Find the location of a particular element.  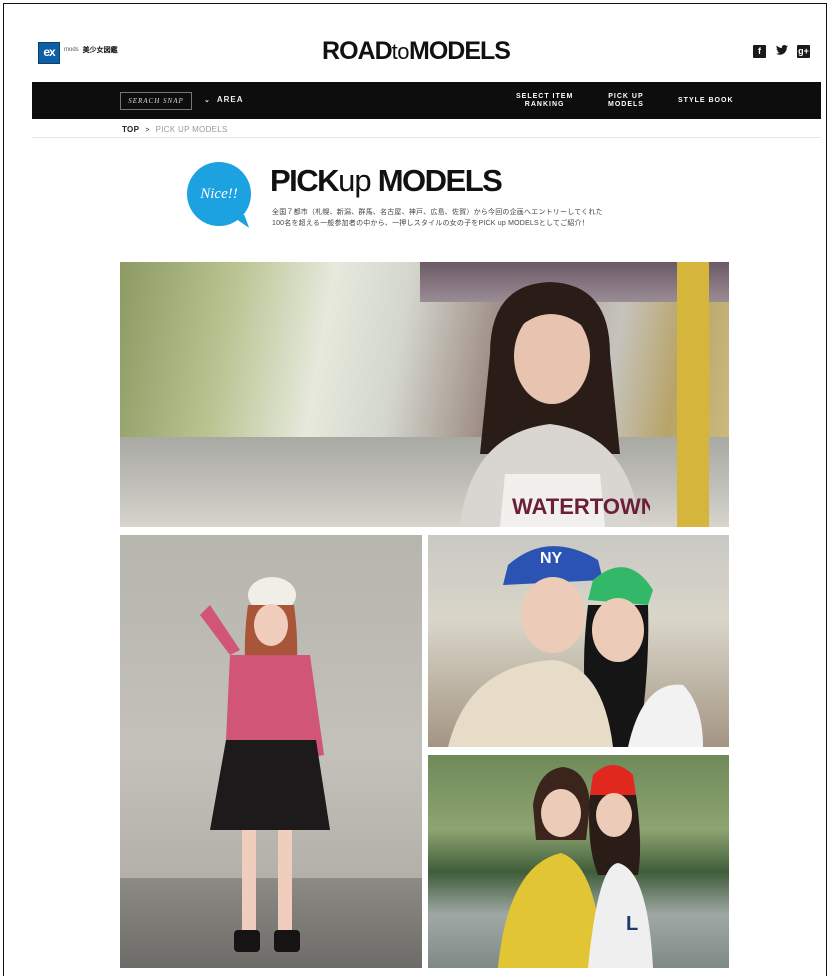

nav-pick-up-line1: PICK UP is located at coordinates (626, 96).